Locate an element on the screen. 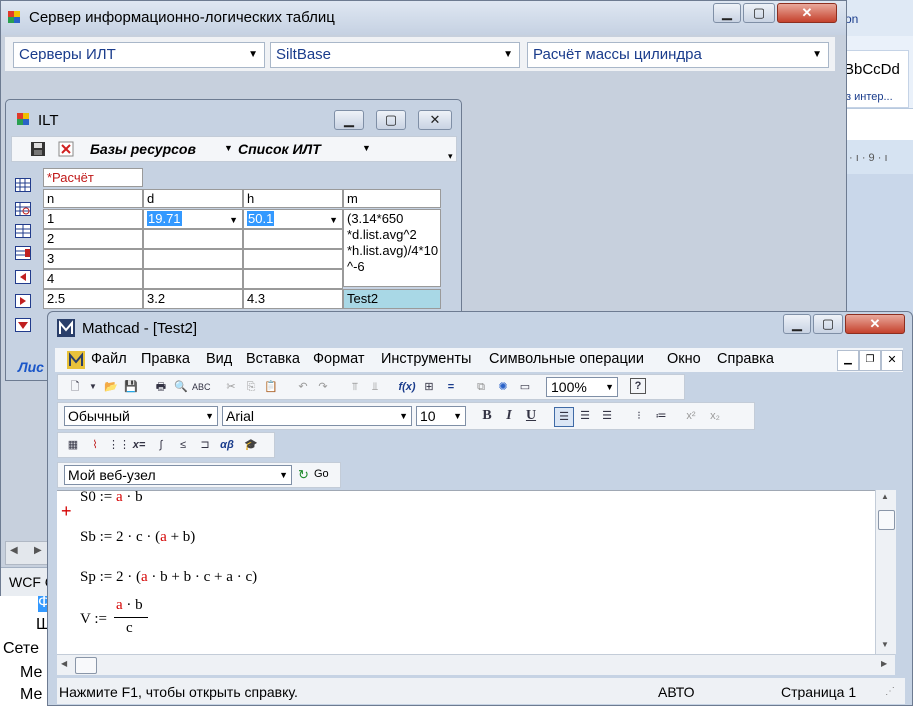 This screenshot has height=706, width=913. matrix-icon: ⋮⋮ is located at coordinates (119, 445).